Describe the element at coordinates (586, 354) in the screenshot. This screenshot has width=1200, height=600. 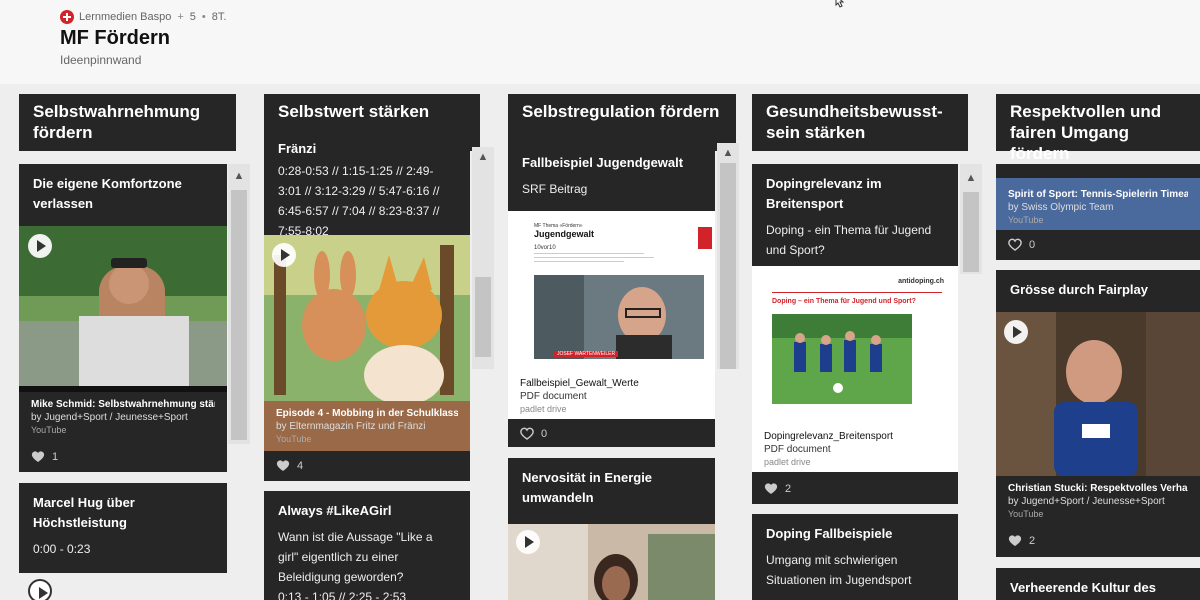
I see `pdf-name-tag: JOSEF WARTENWEILER` at that location.